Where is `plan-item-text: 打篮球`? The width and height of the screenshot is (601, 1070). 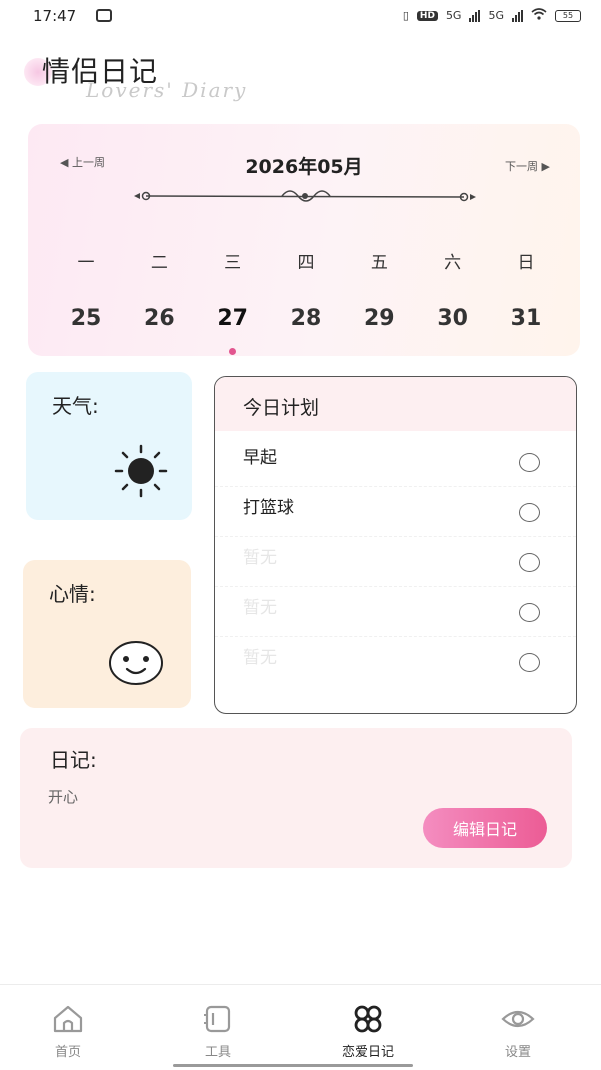 plan-item-text: 打篮球 is located at coordinates (268, 508).